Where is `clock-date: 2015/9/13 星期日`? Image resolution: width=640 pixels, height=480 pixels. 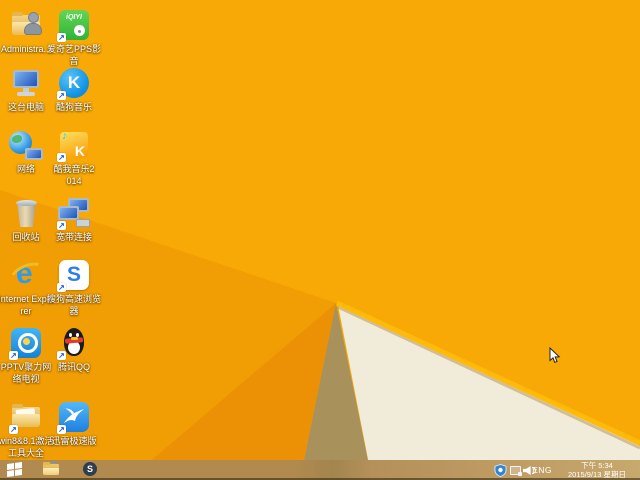
clock-date: 2015/9/13 星期日 is located at coordinates (597, 474).